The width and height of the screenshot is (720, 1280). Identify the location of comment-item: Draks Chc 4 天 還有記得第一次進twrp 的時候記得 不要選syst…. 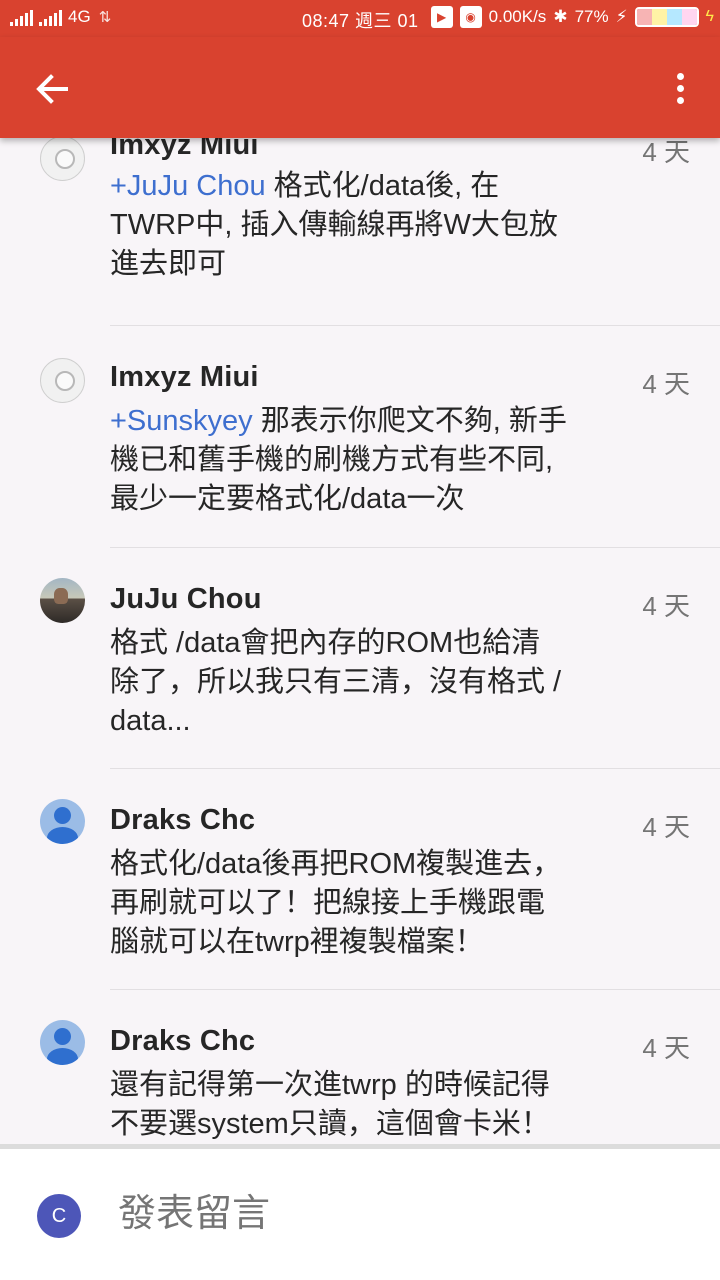
(360, 1077).